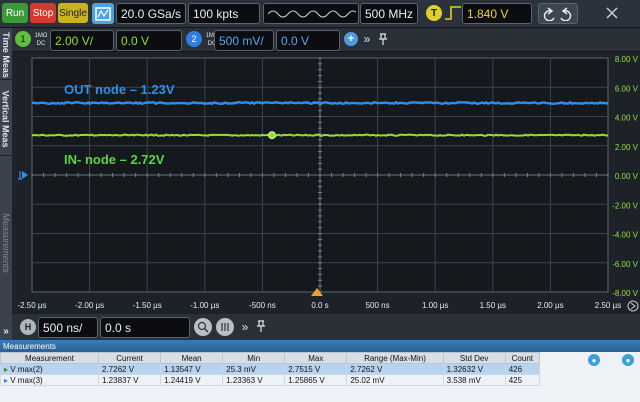 The image size is (640, 402). I want to click on ch2-scale-field: 500 mV/, so click(244, 40).